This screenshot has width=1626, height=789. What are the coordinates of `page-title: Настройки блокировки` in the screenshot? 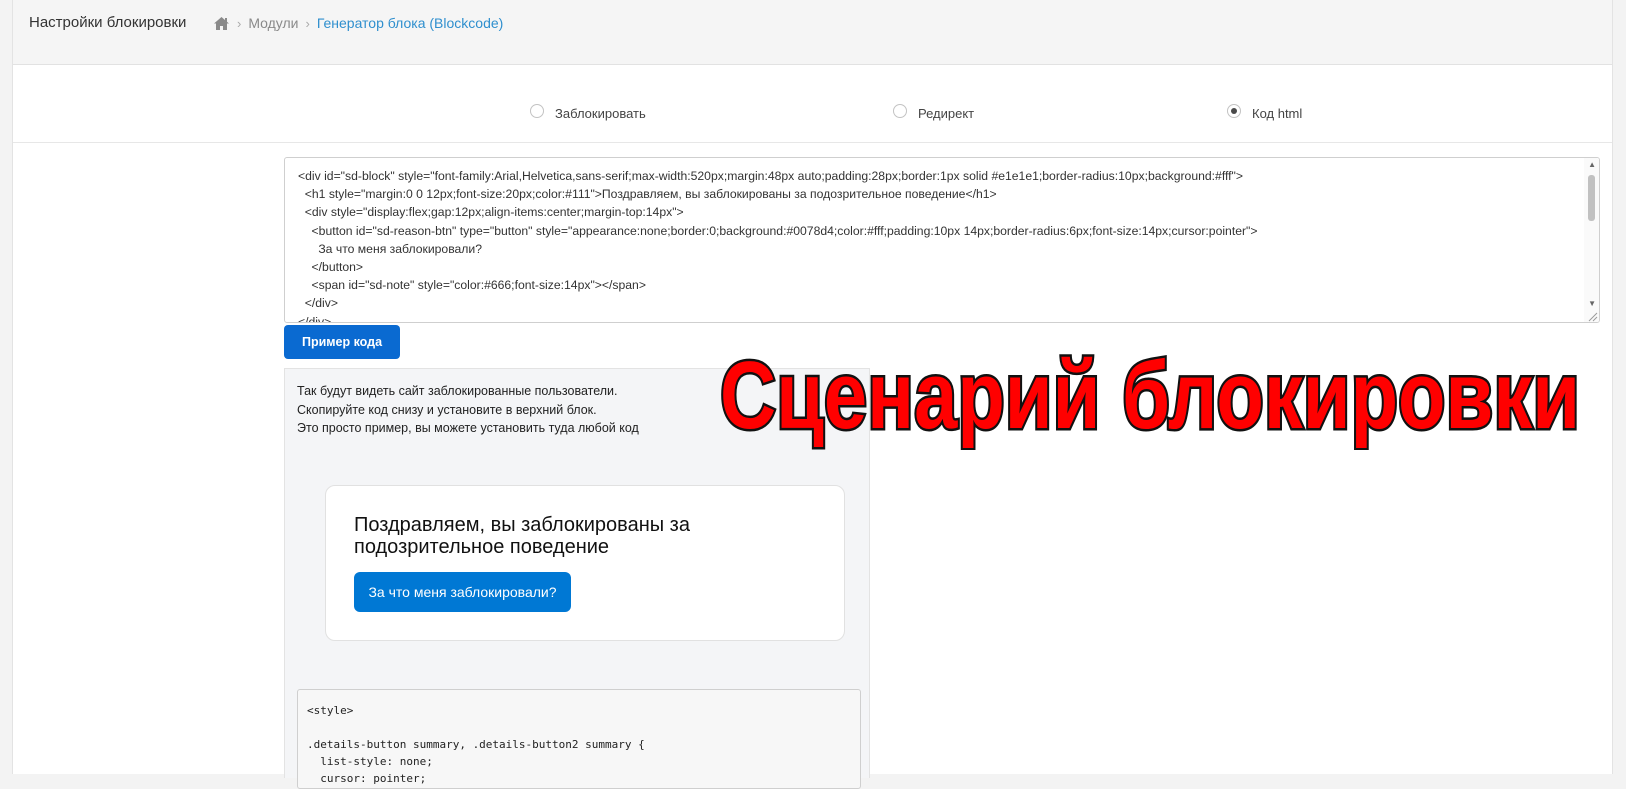 It's located at (108, 22).